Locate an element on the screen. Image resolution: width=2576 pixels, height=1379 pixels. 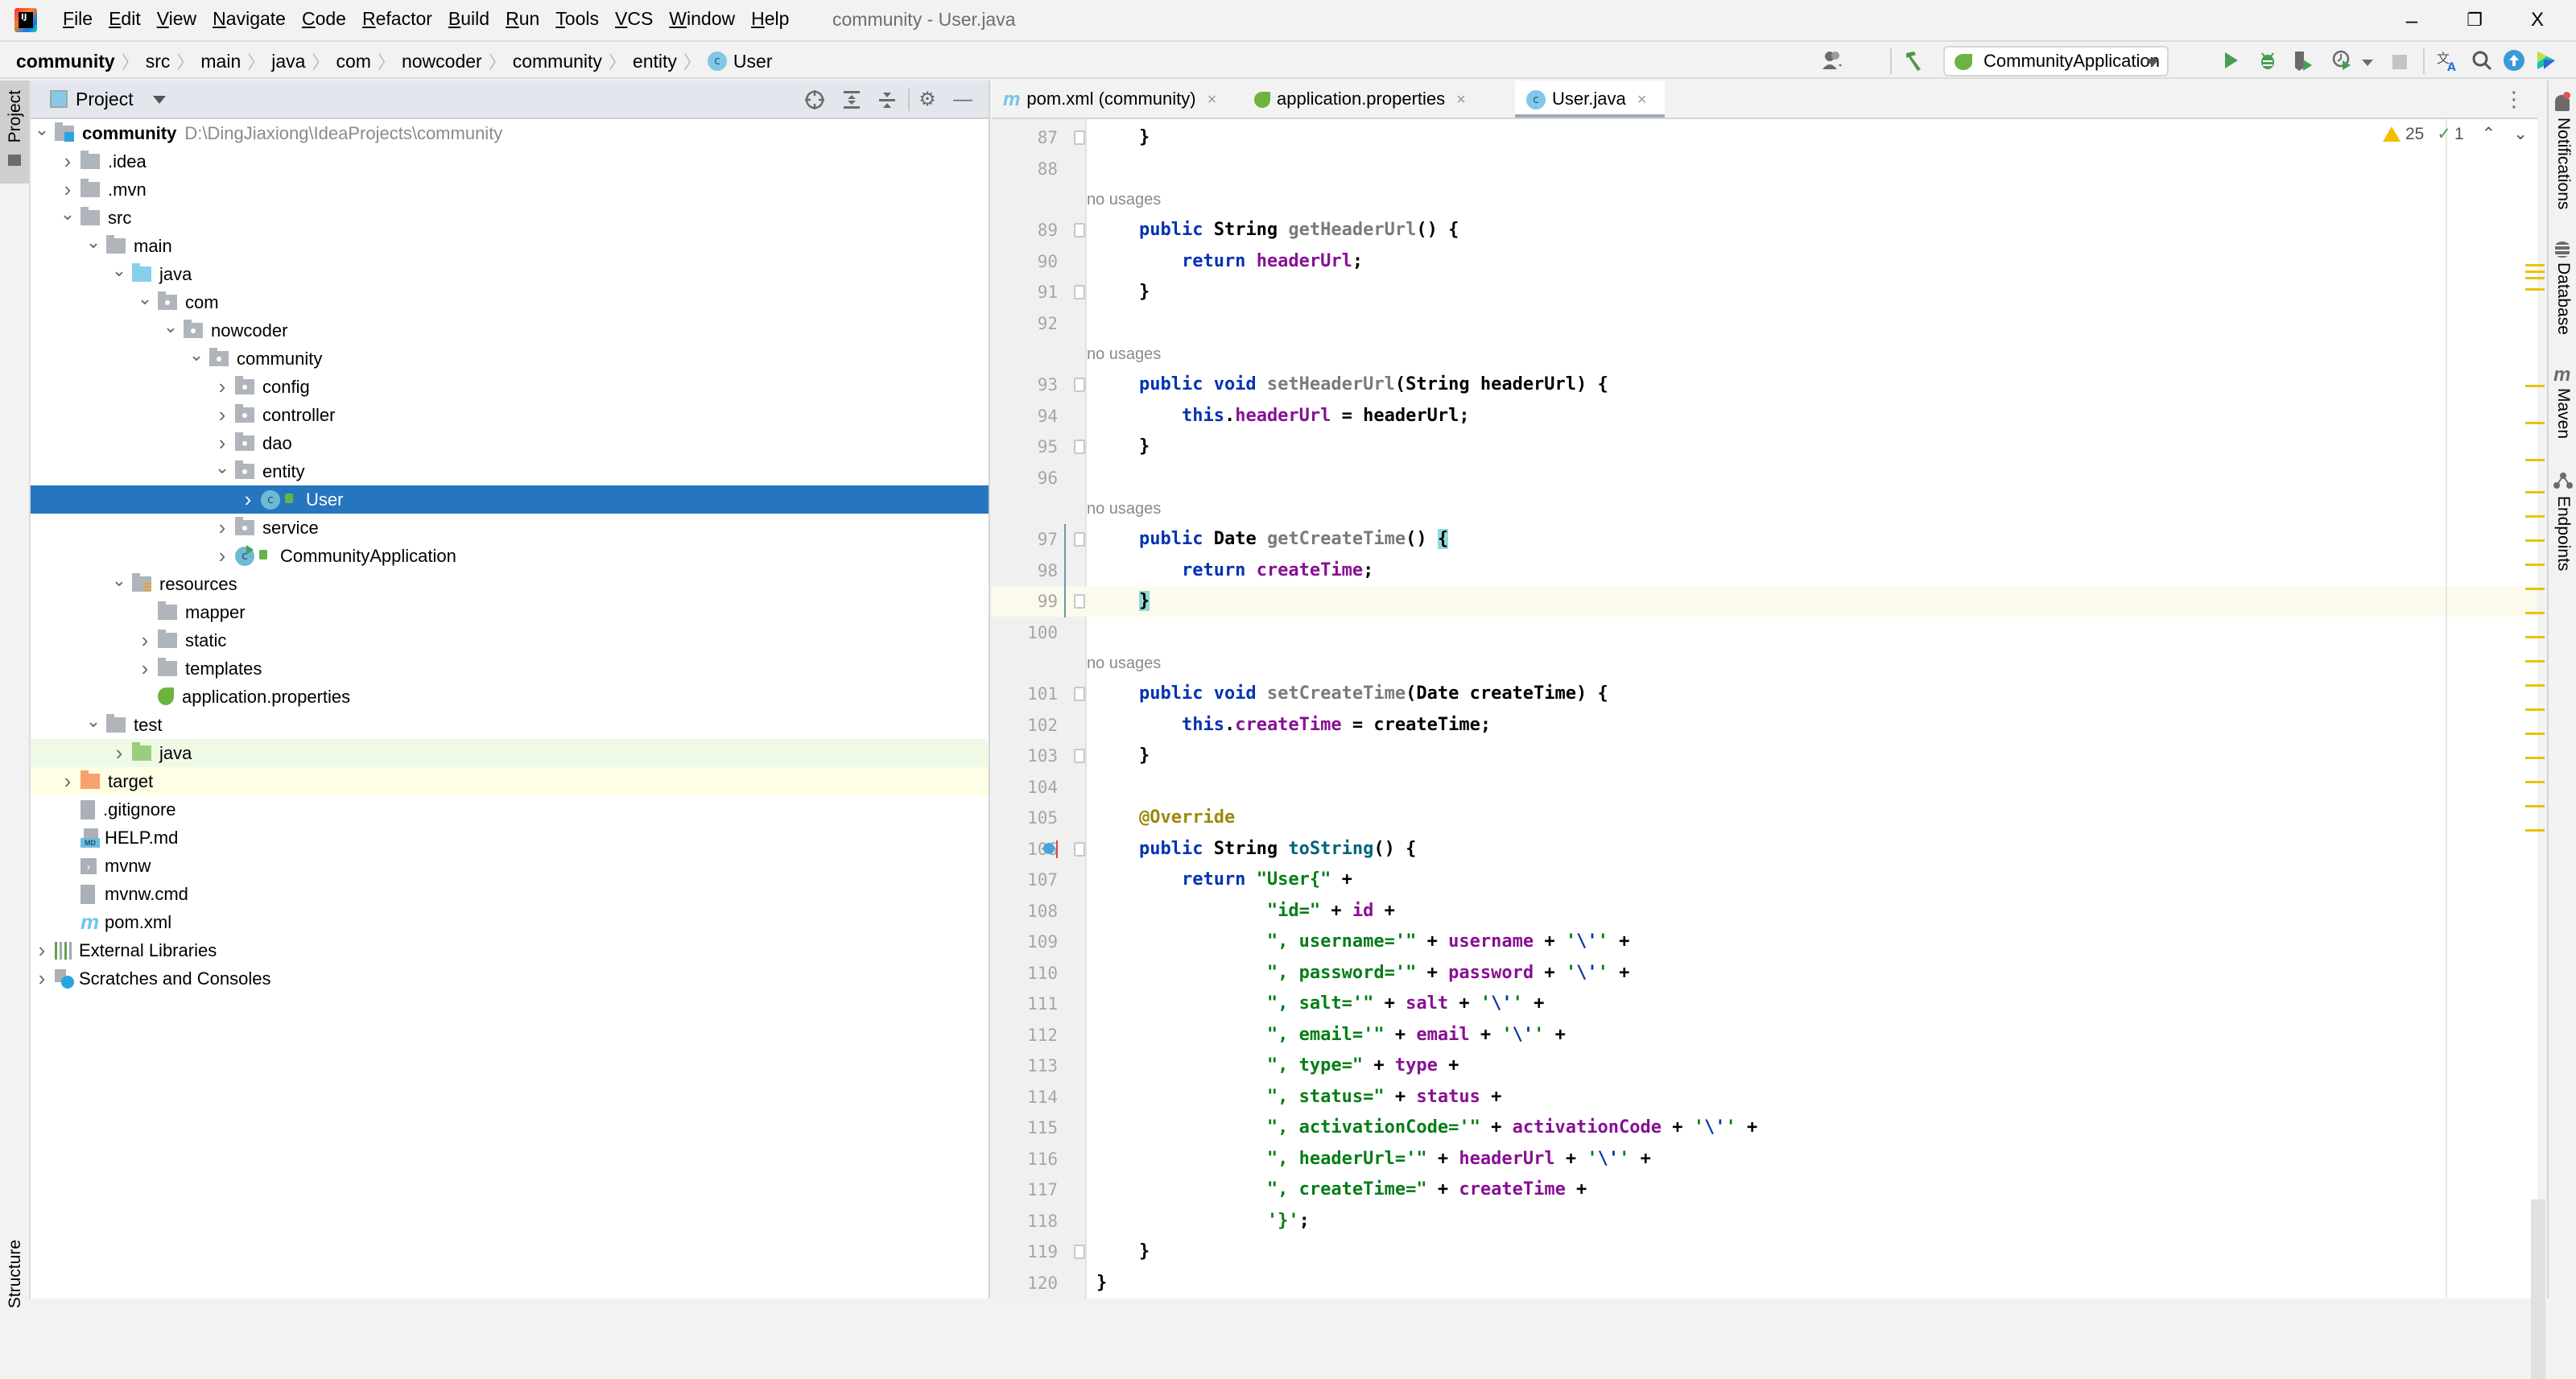
close-window-button: X is located at coordinates (2537, 20).